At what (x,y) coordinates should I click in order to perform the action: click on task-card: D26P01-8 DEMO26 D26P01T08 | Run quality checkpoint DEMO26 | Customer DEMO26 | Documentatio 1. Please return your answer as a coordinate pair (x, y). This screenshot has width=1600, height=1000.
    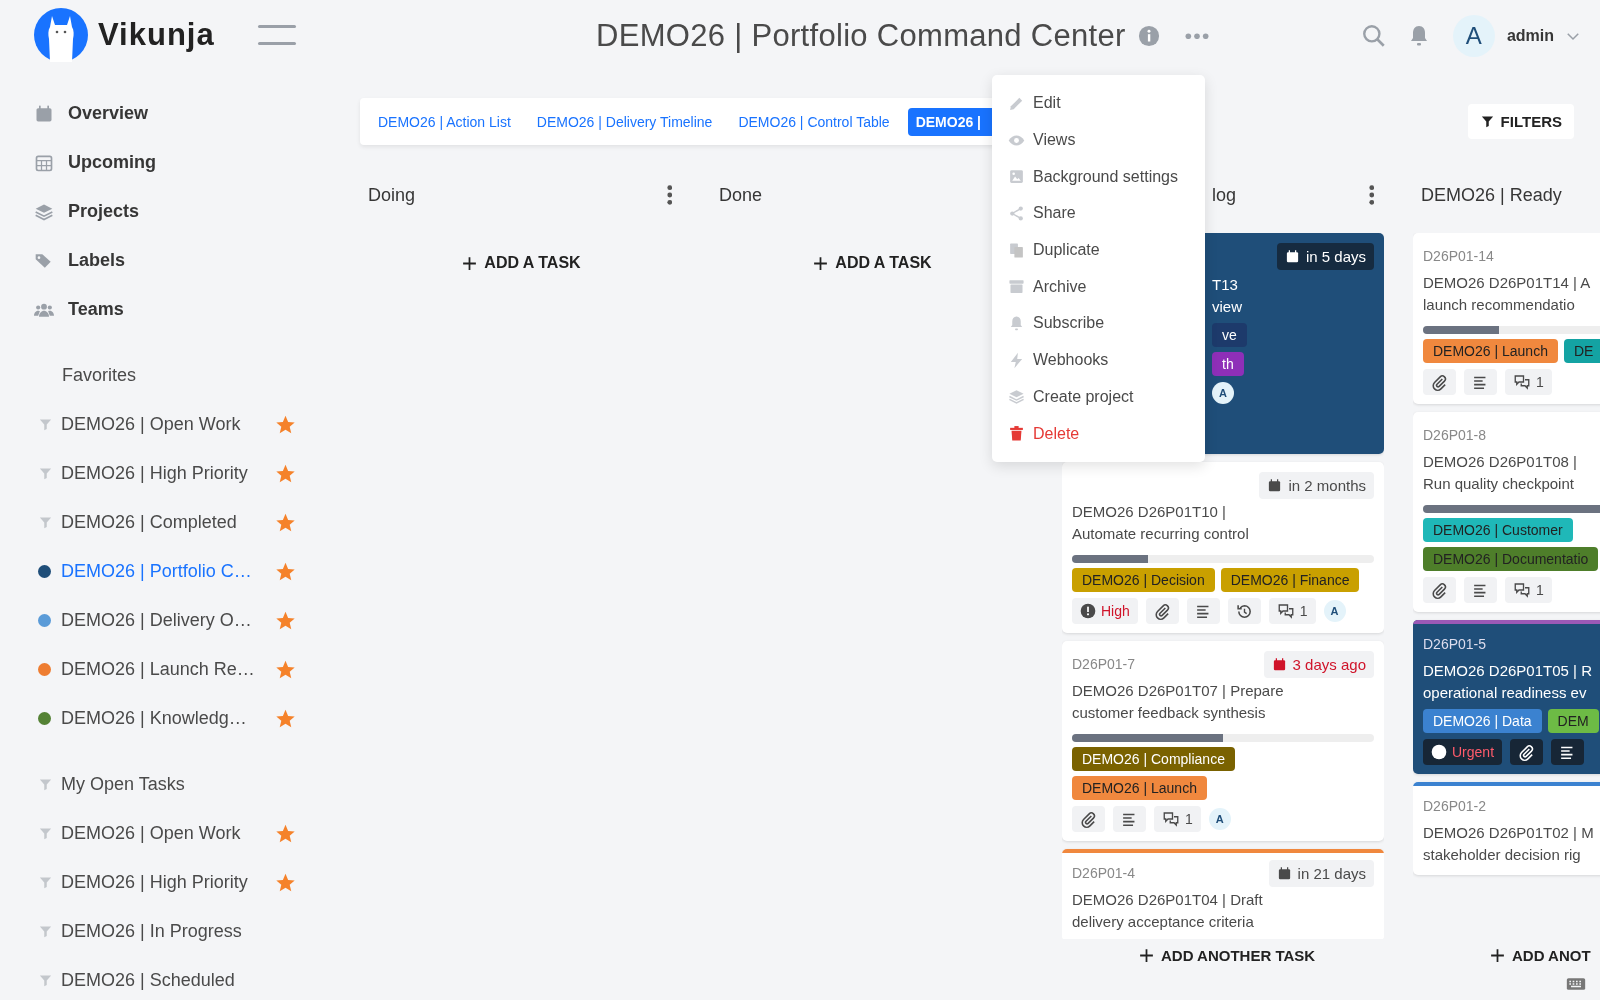
    Looking at the image, I should click on (1506, 512).